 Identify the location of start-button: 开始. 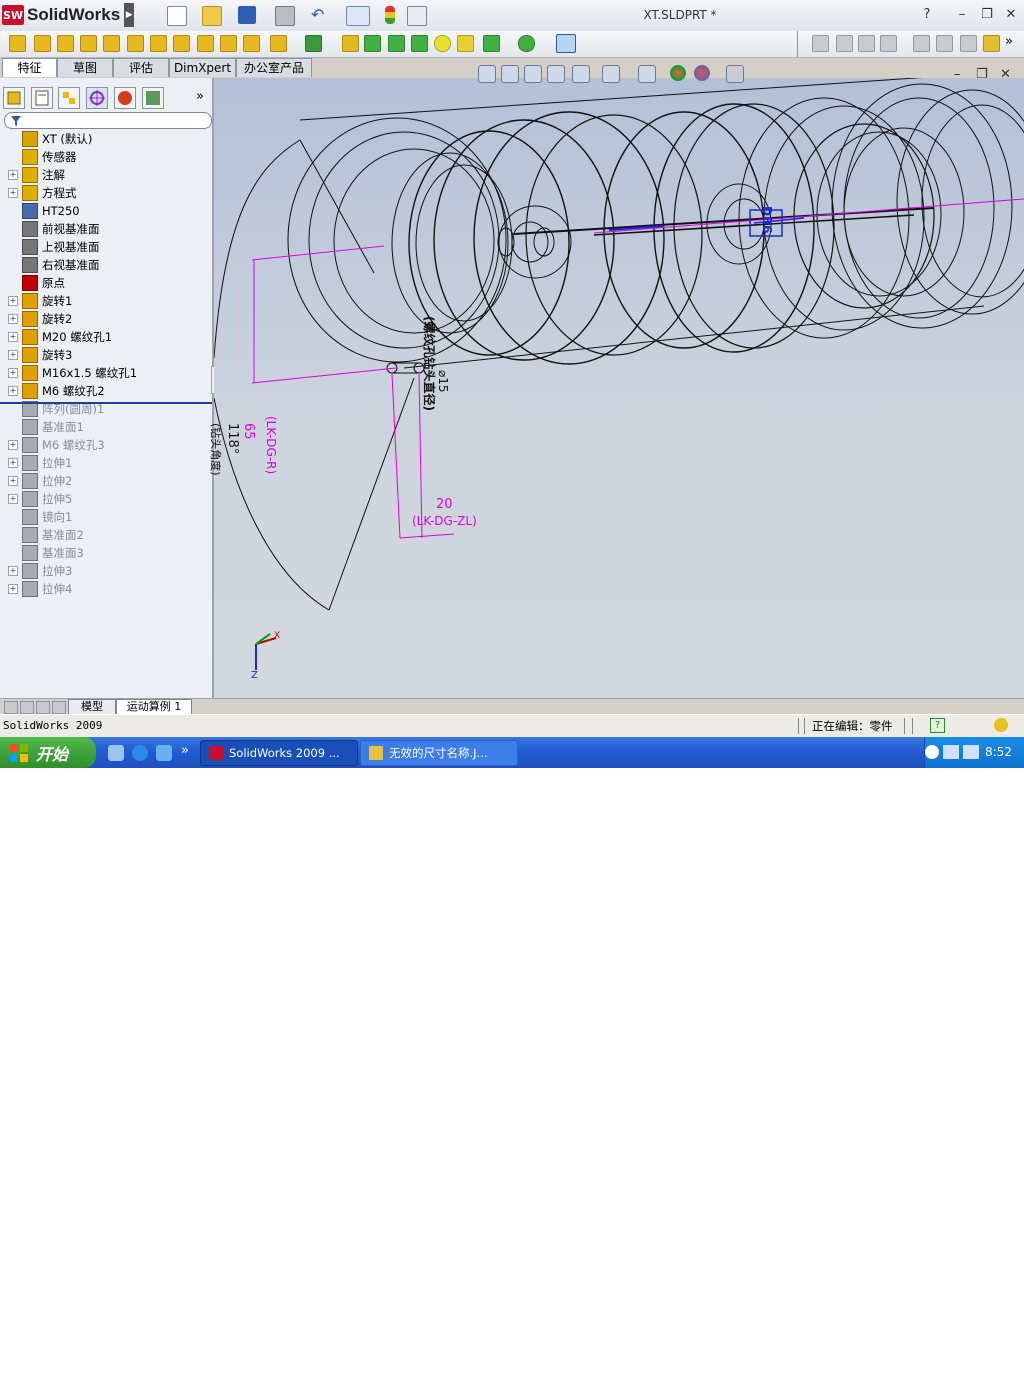
(48, 752).